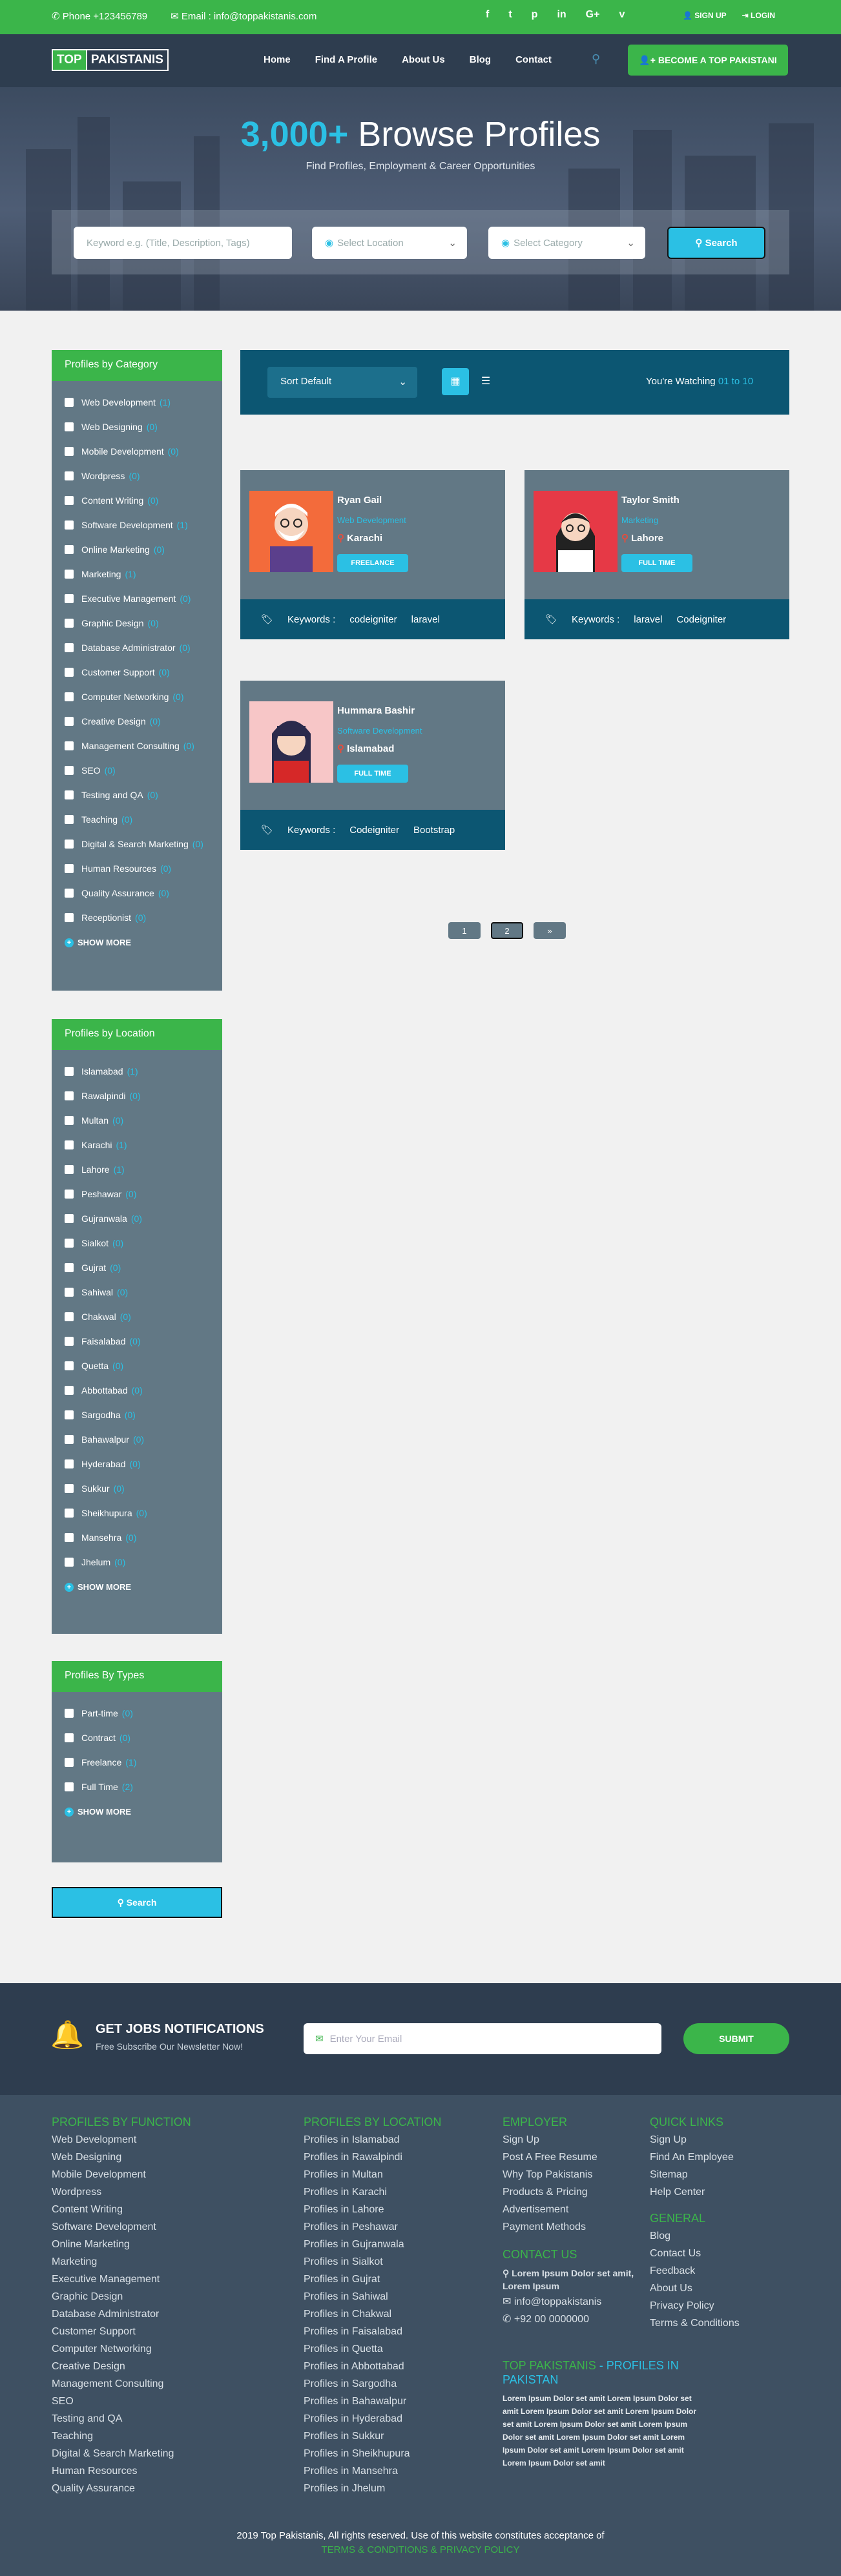 This screenshot has width=841, height=2576. I want to click on footer-link-web-development: Web Development, so click(168, 2143).